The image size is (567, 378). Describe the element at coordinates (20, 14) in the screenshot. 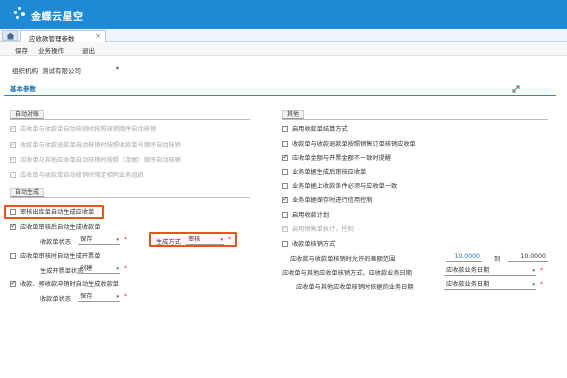

I see `logo-icon` at that location.